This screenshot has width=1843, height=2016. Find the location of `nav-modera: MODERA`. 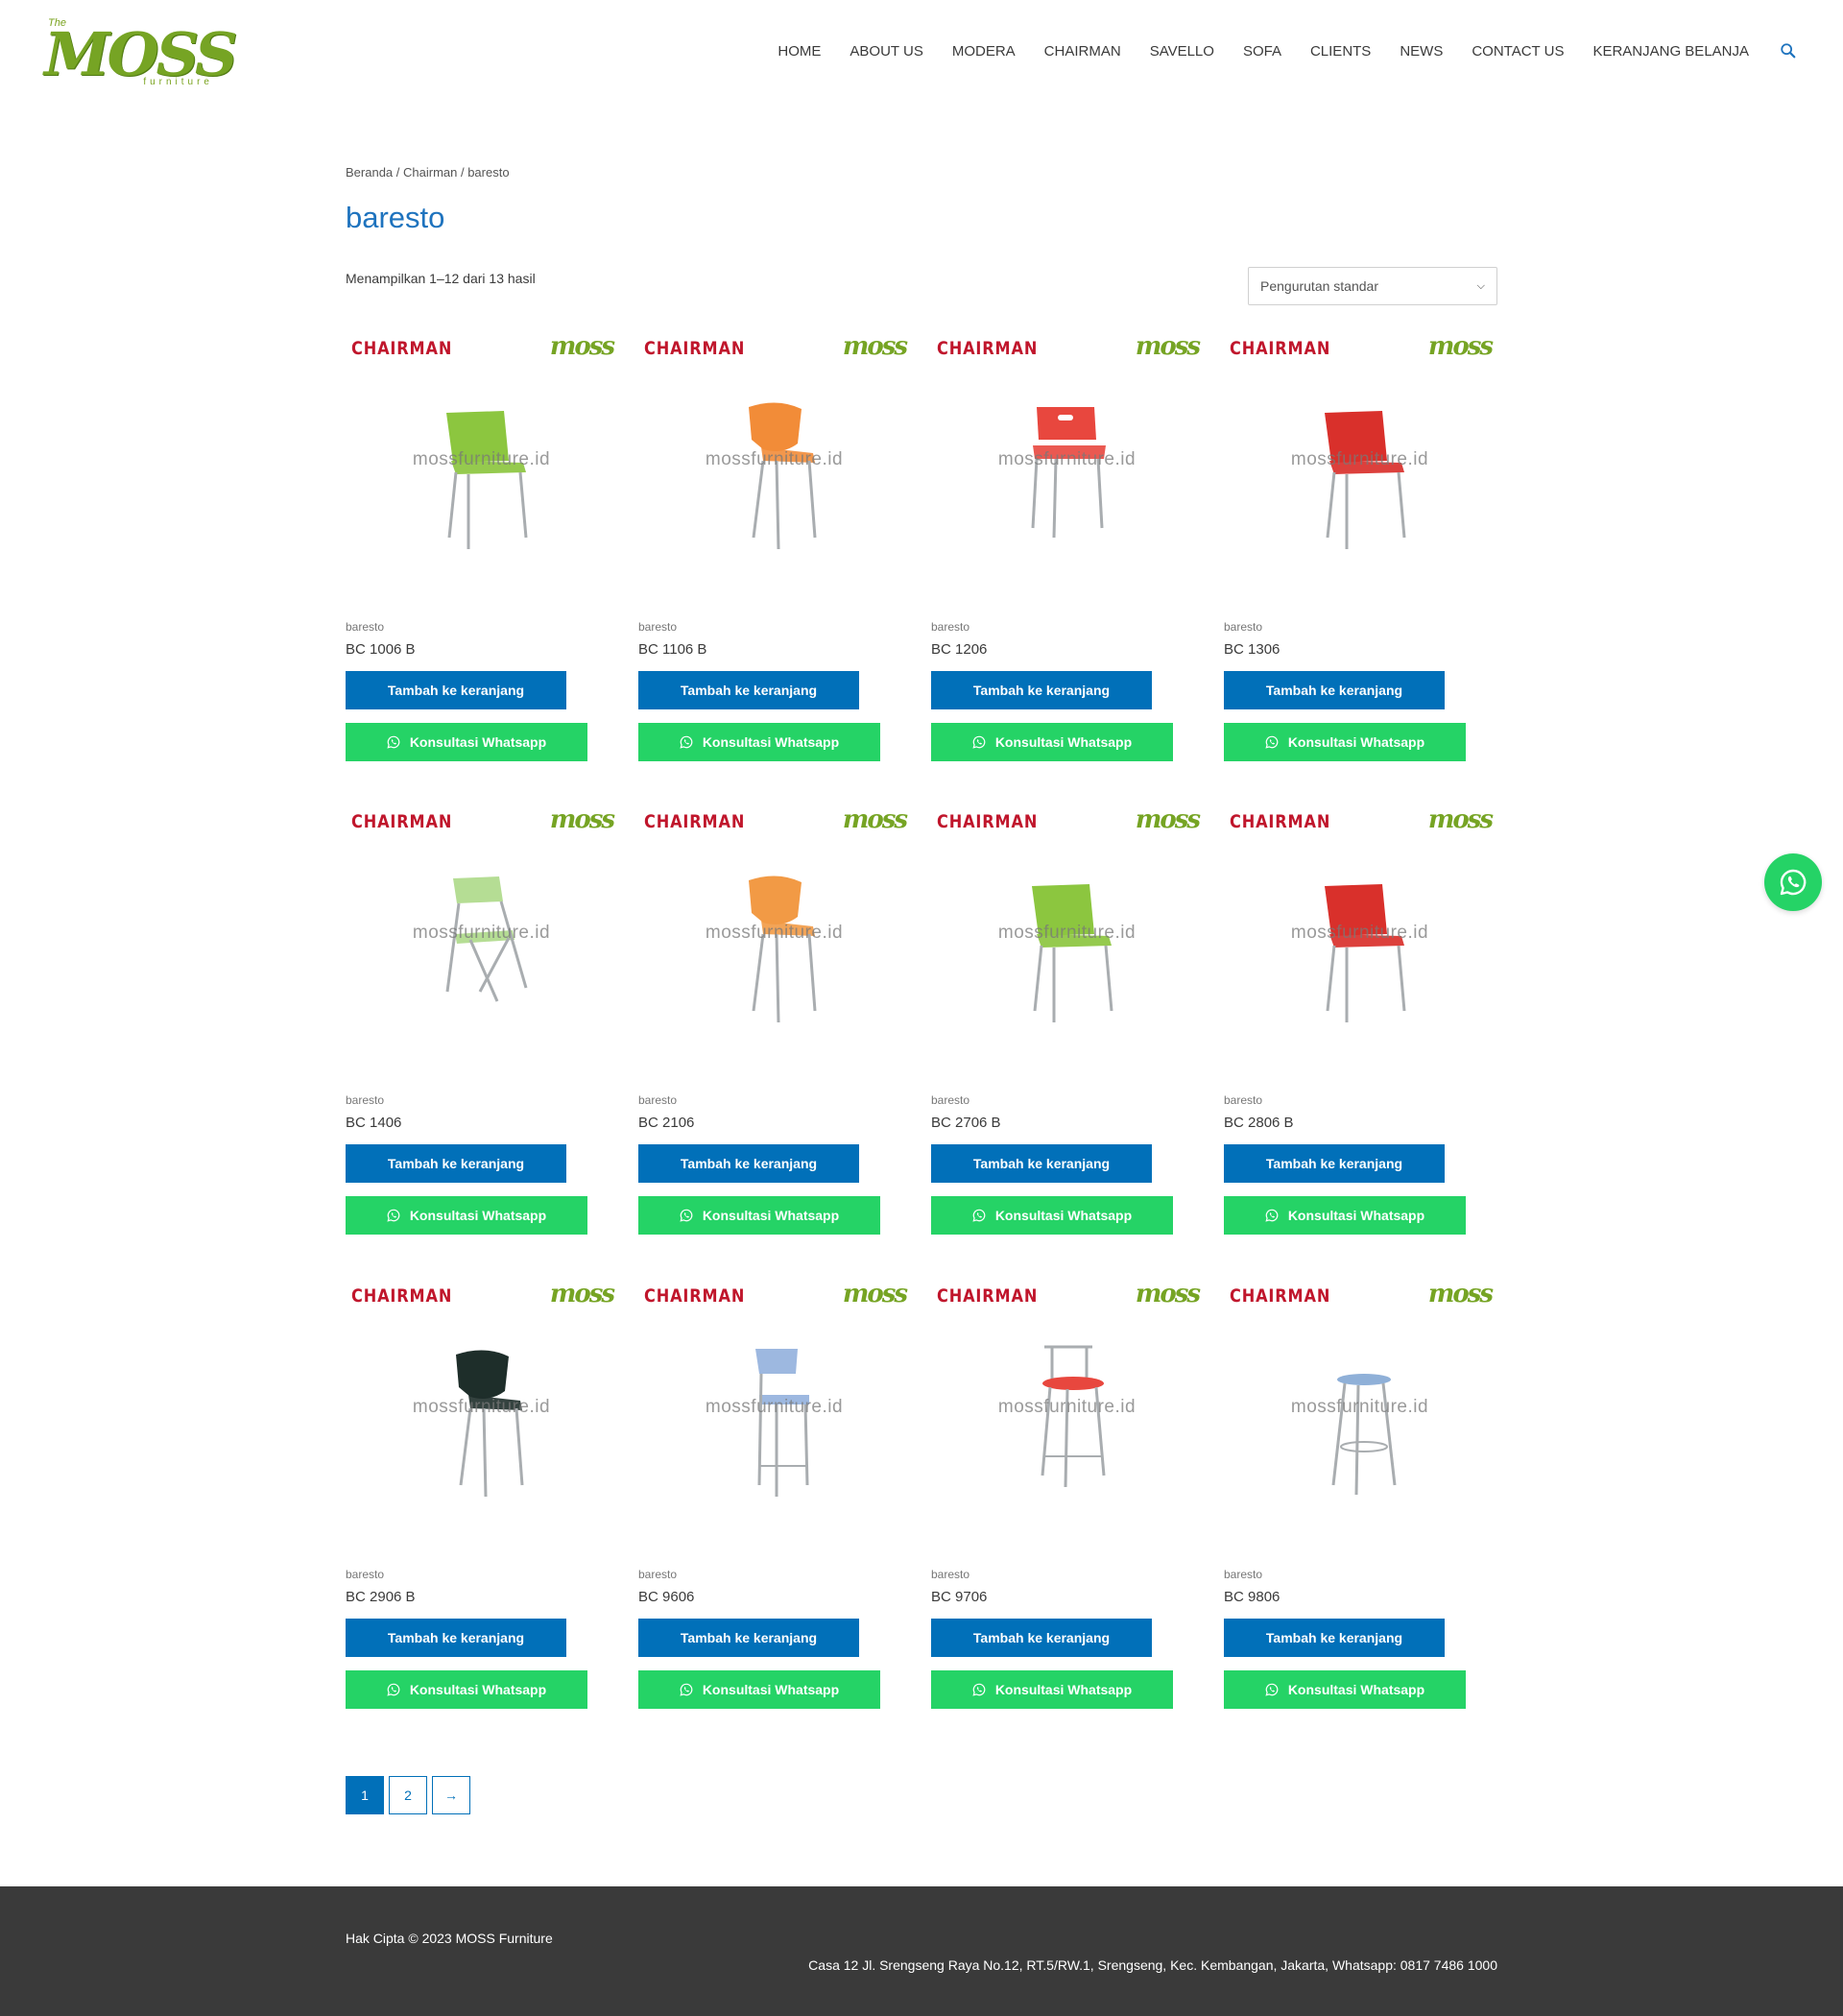

nav-modera: MODERA is located at coordinates (984, 51).